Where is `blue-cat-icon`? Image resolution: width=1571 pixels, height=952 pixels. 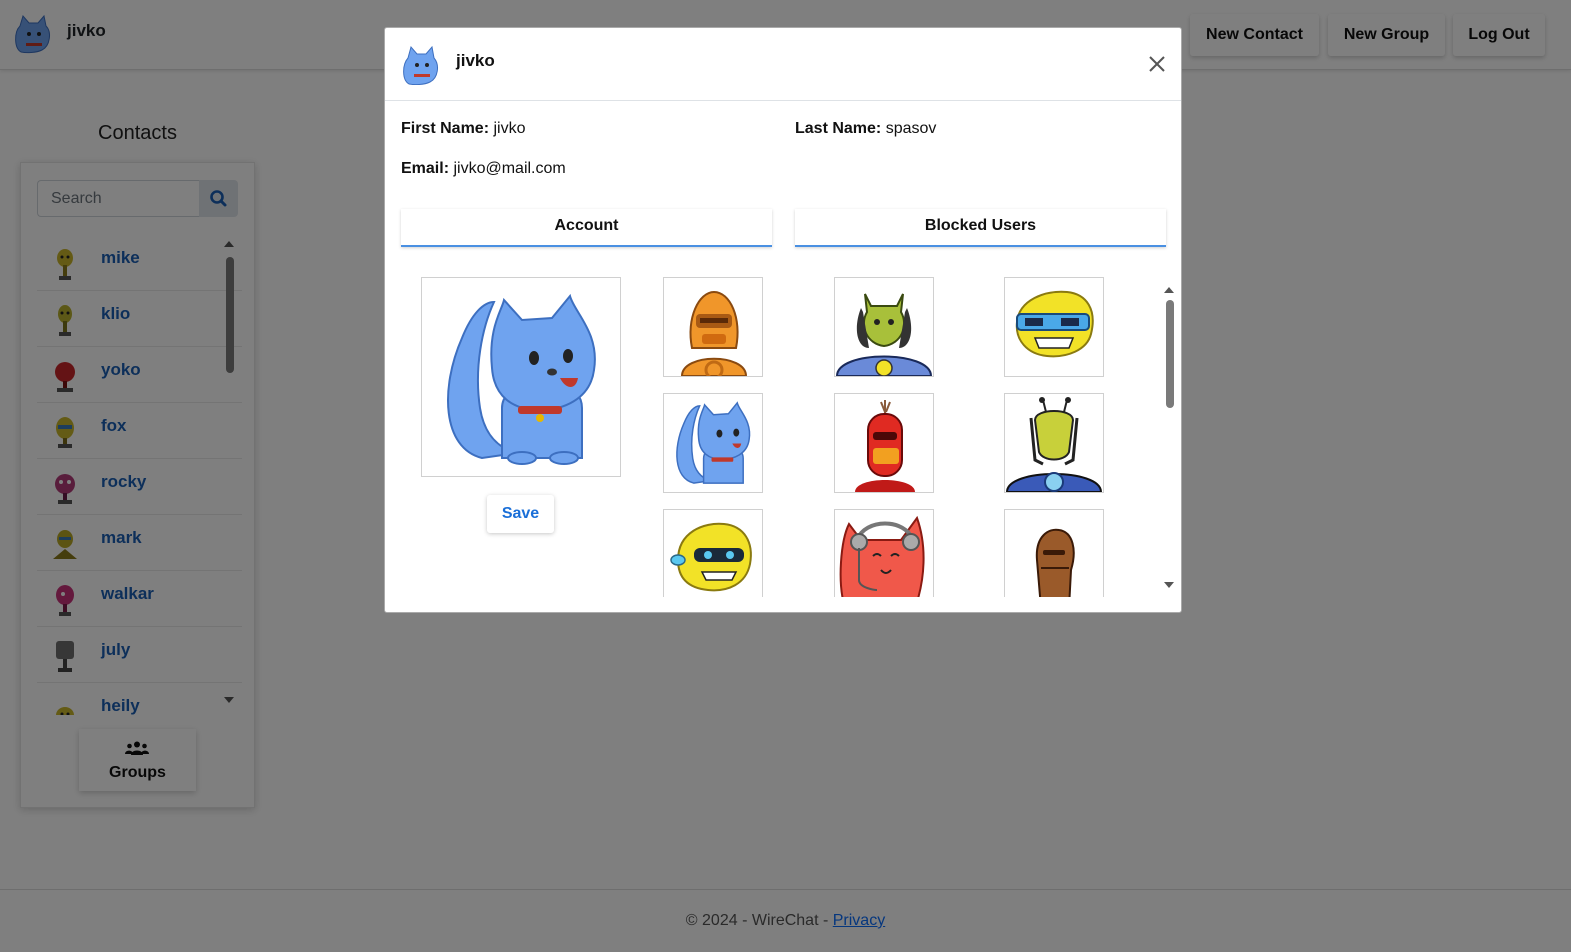 blue-cat-icon is located at coordinates (713, 442).